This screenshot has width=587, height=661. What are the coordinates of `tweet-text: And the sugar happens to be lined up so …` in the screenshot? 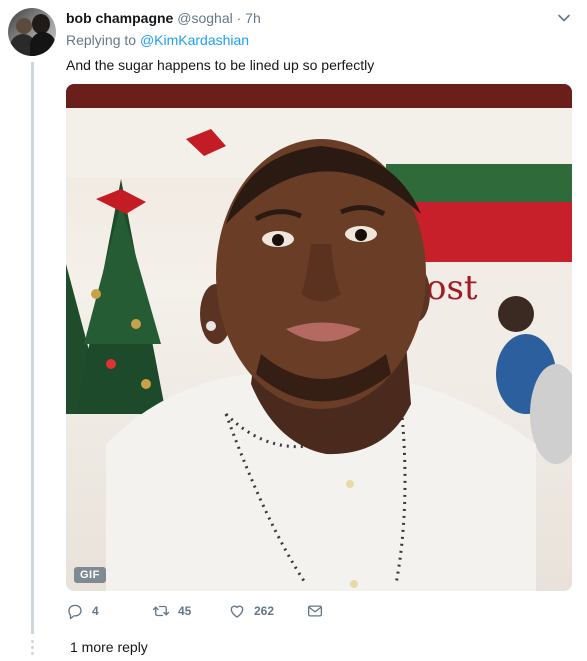 It's located at (220, 65).